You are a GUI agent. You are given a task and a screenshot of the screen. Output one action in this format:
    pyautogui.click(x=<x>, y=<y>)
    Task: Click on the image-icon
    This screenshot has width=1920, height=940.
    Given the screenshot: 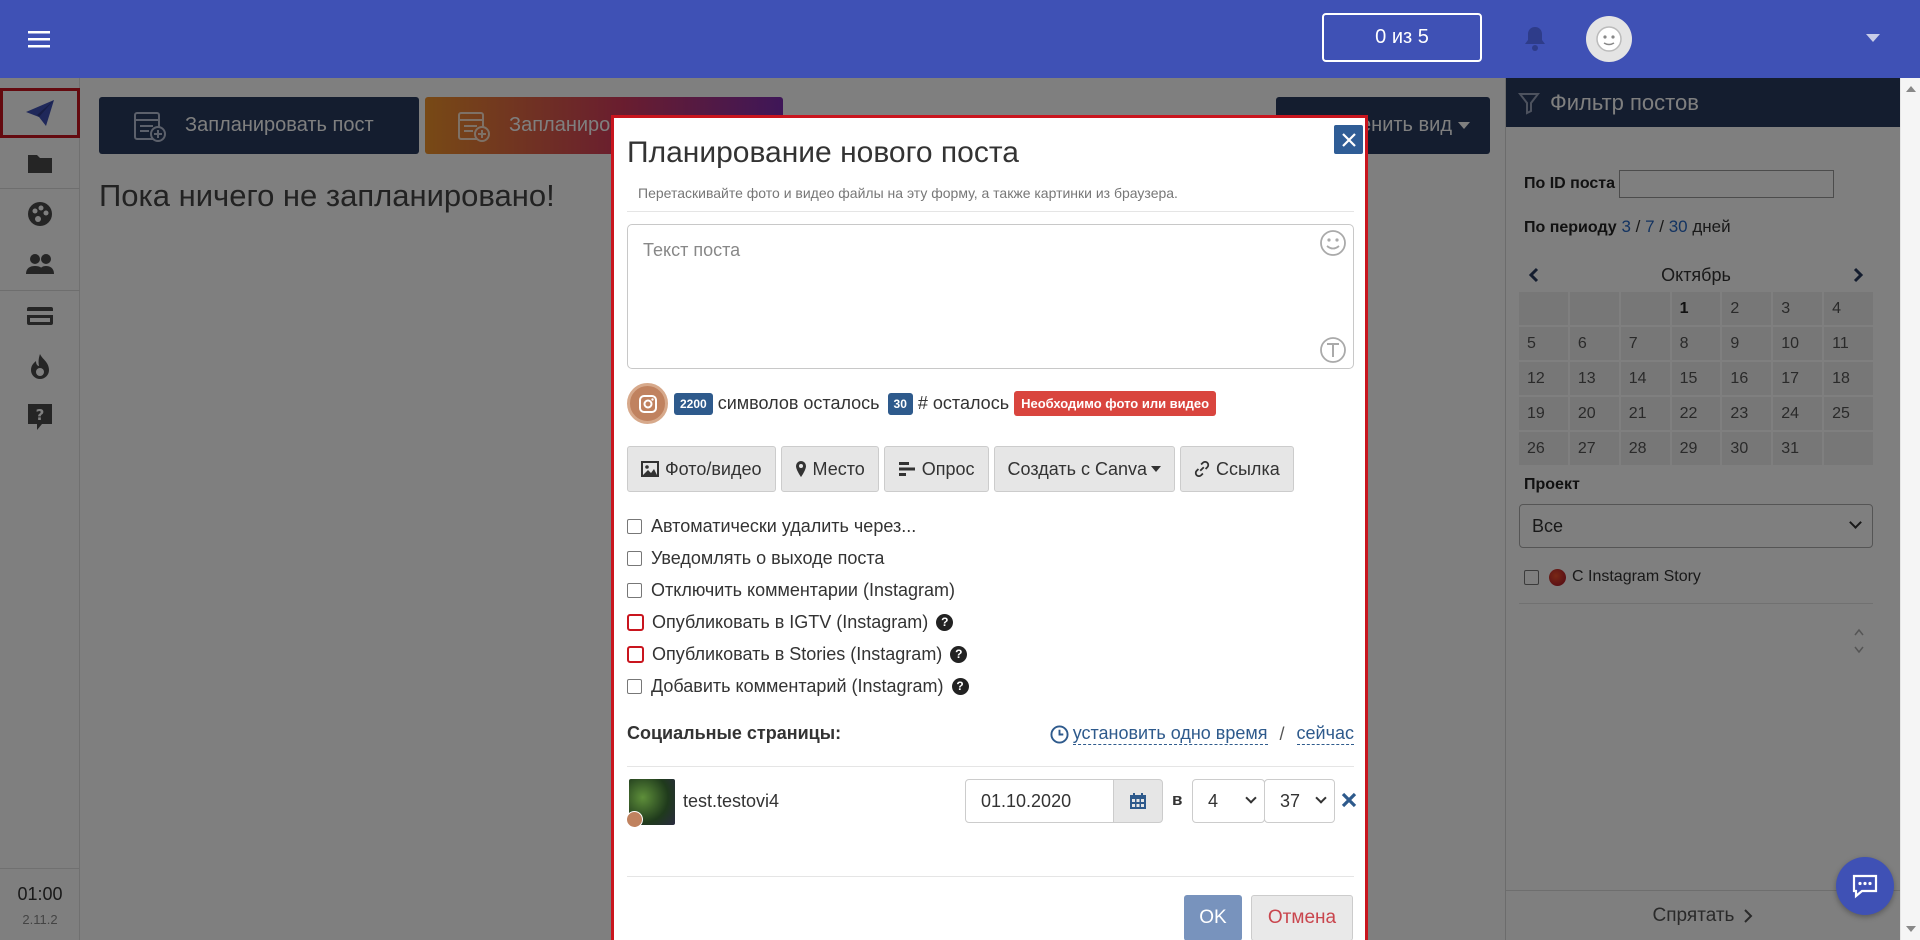 What is the action you would take?
    pyautogui.click(x=650, y=469)
    